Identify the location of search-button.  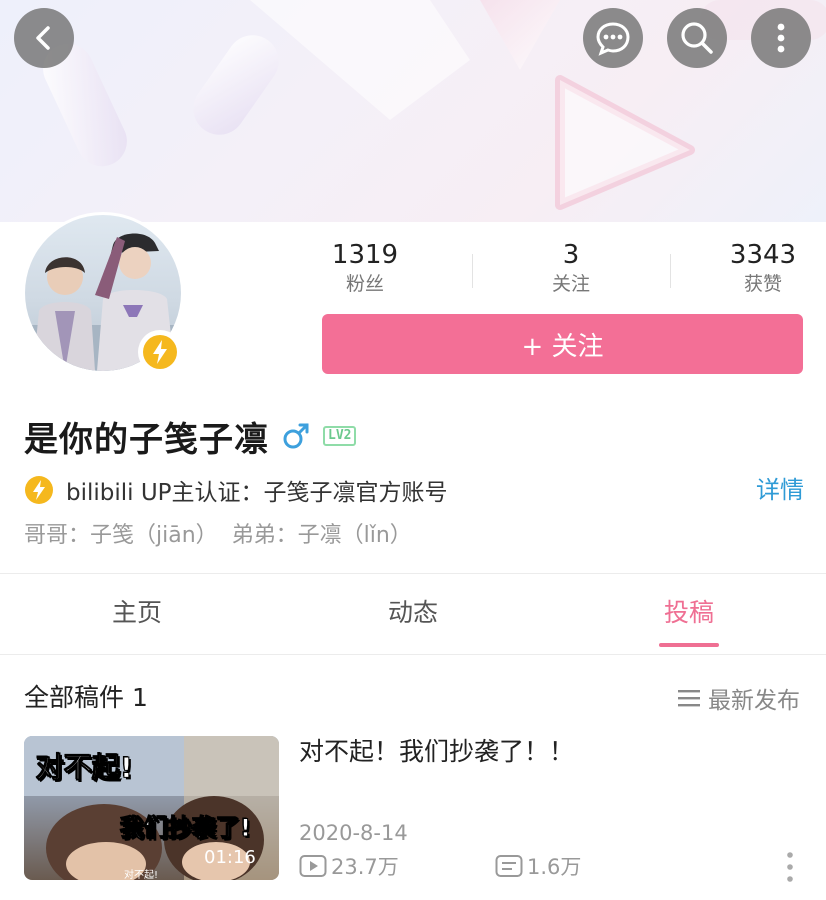
(697, 38).